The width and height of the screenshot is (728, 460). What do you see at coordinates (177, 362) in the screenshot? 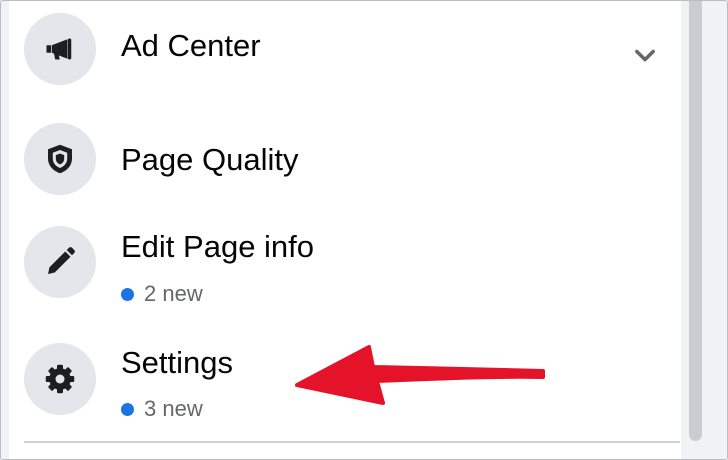
I see `menu-item-label-settings: Settings` at bounding box center [177, 362].